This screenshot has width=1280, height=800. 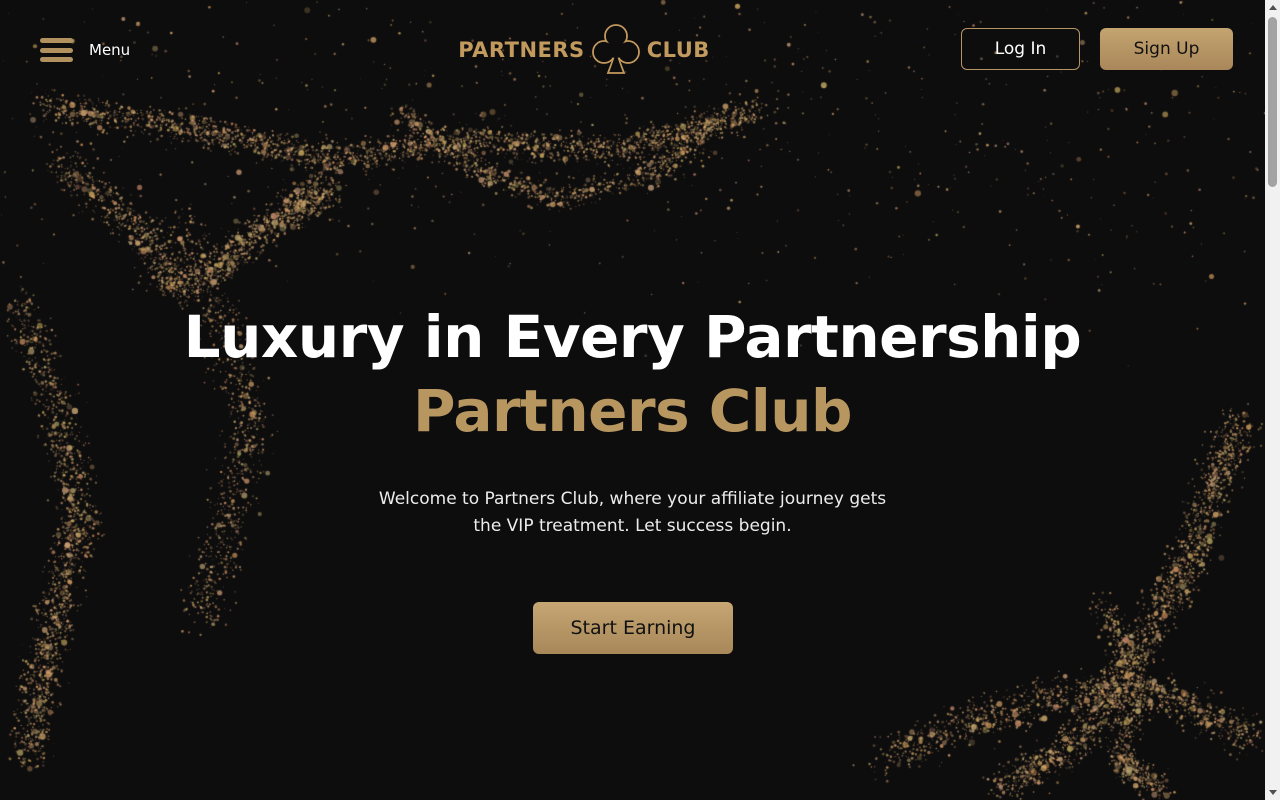 What do you see at coordinates (1166, 49) in the screenshot?
I see `signup-button: Sign Up` at bounding box center [1166, 49].